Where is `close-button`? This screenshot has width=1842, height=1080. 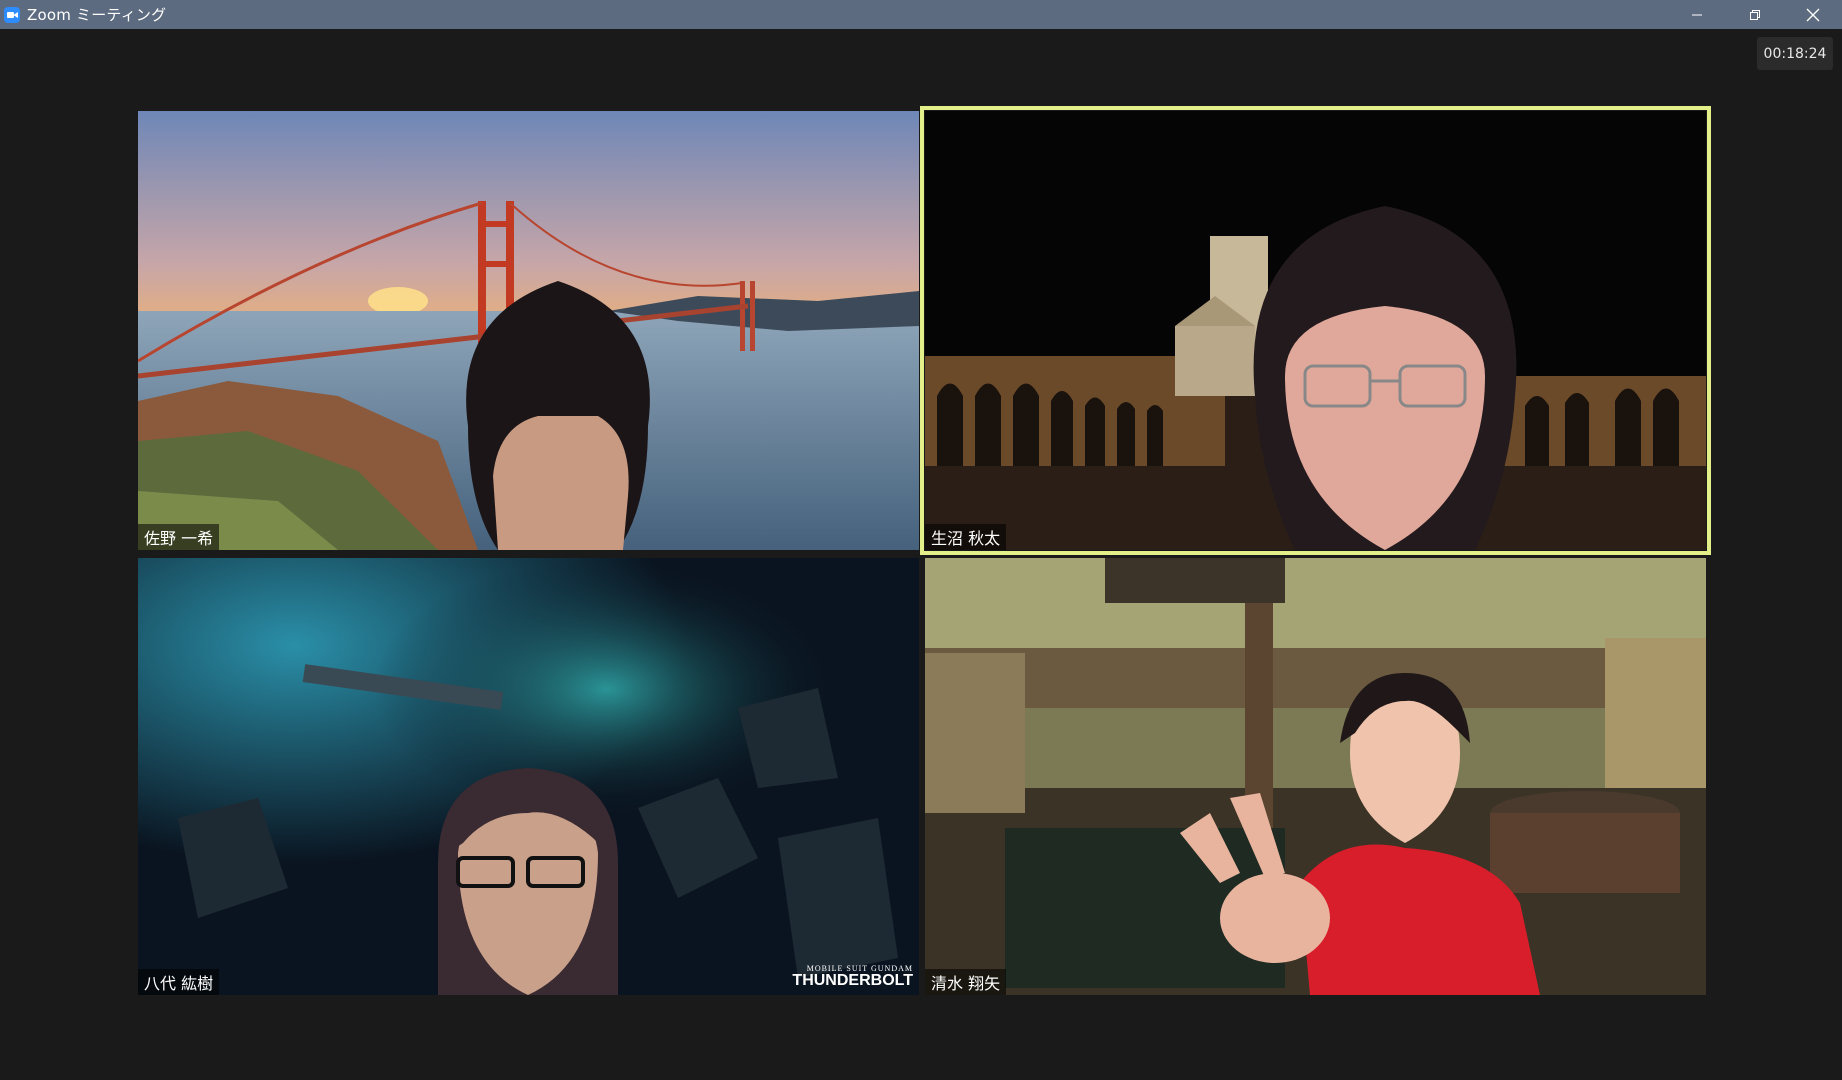 close-button is located at coordinates (1813, 14).